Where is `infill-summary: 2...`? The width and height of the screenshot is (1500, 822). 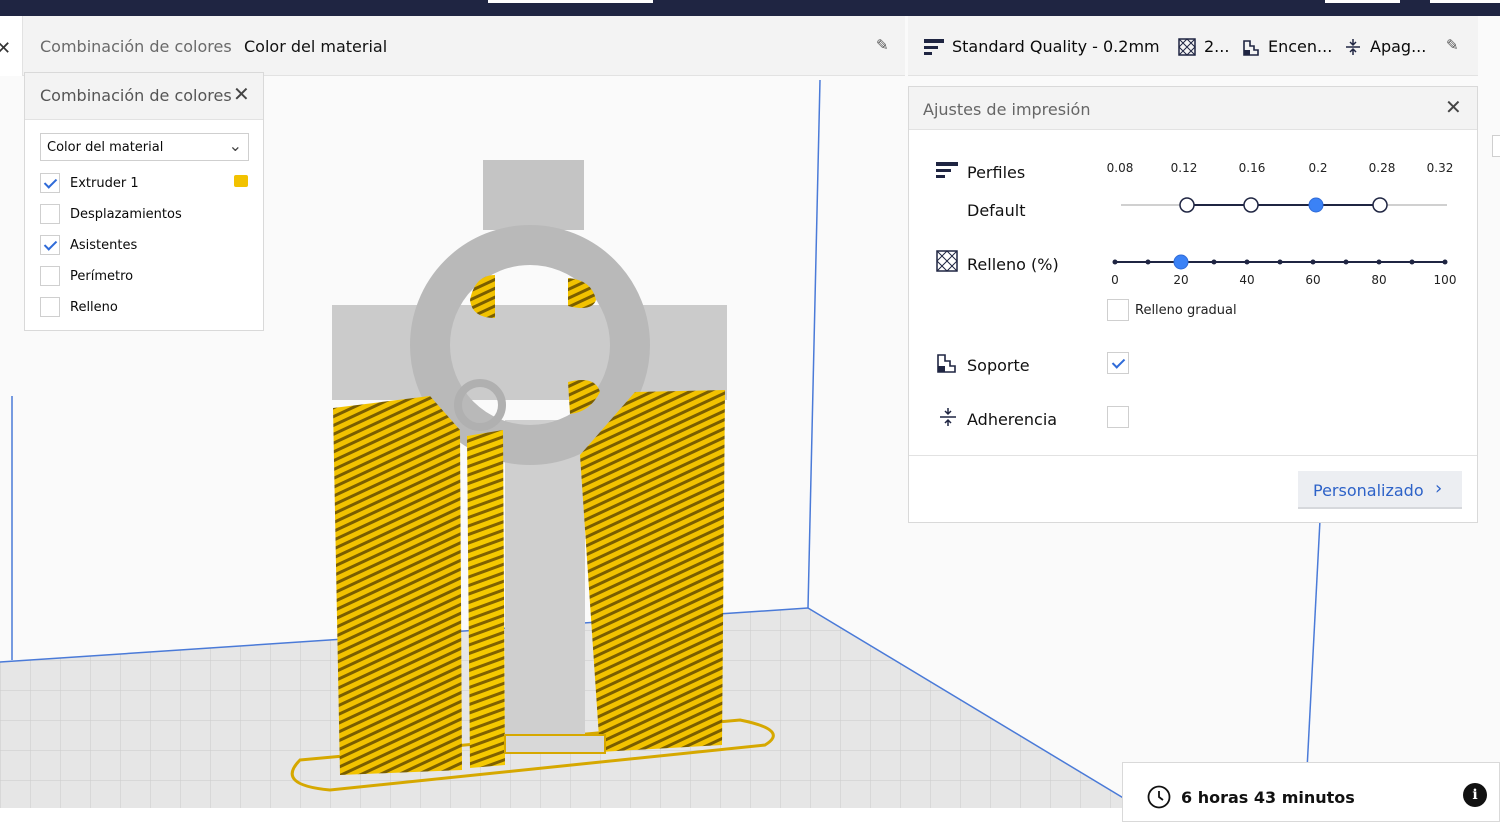
infill-summary: 2... is located at coordinates (1203, 46).